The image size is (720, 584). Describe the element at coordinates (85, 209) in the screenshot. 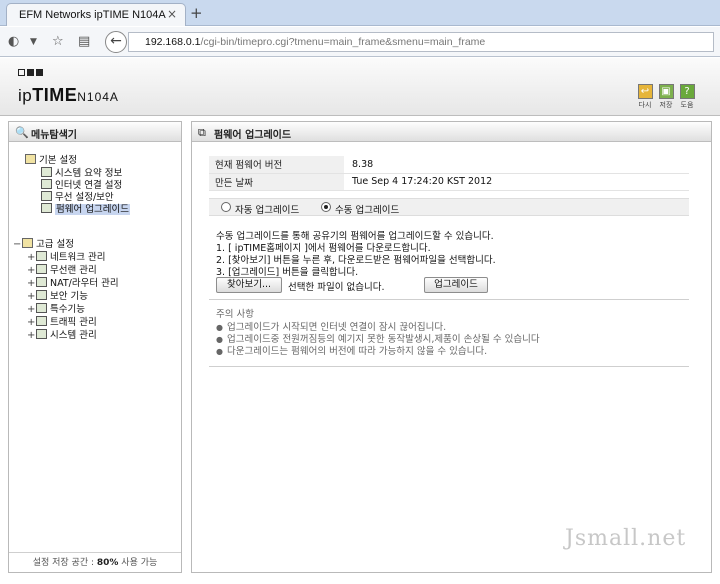

I see `tree-item-firmware-upgrade: 펌웨어 업그레이드` at that location.